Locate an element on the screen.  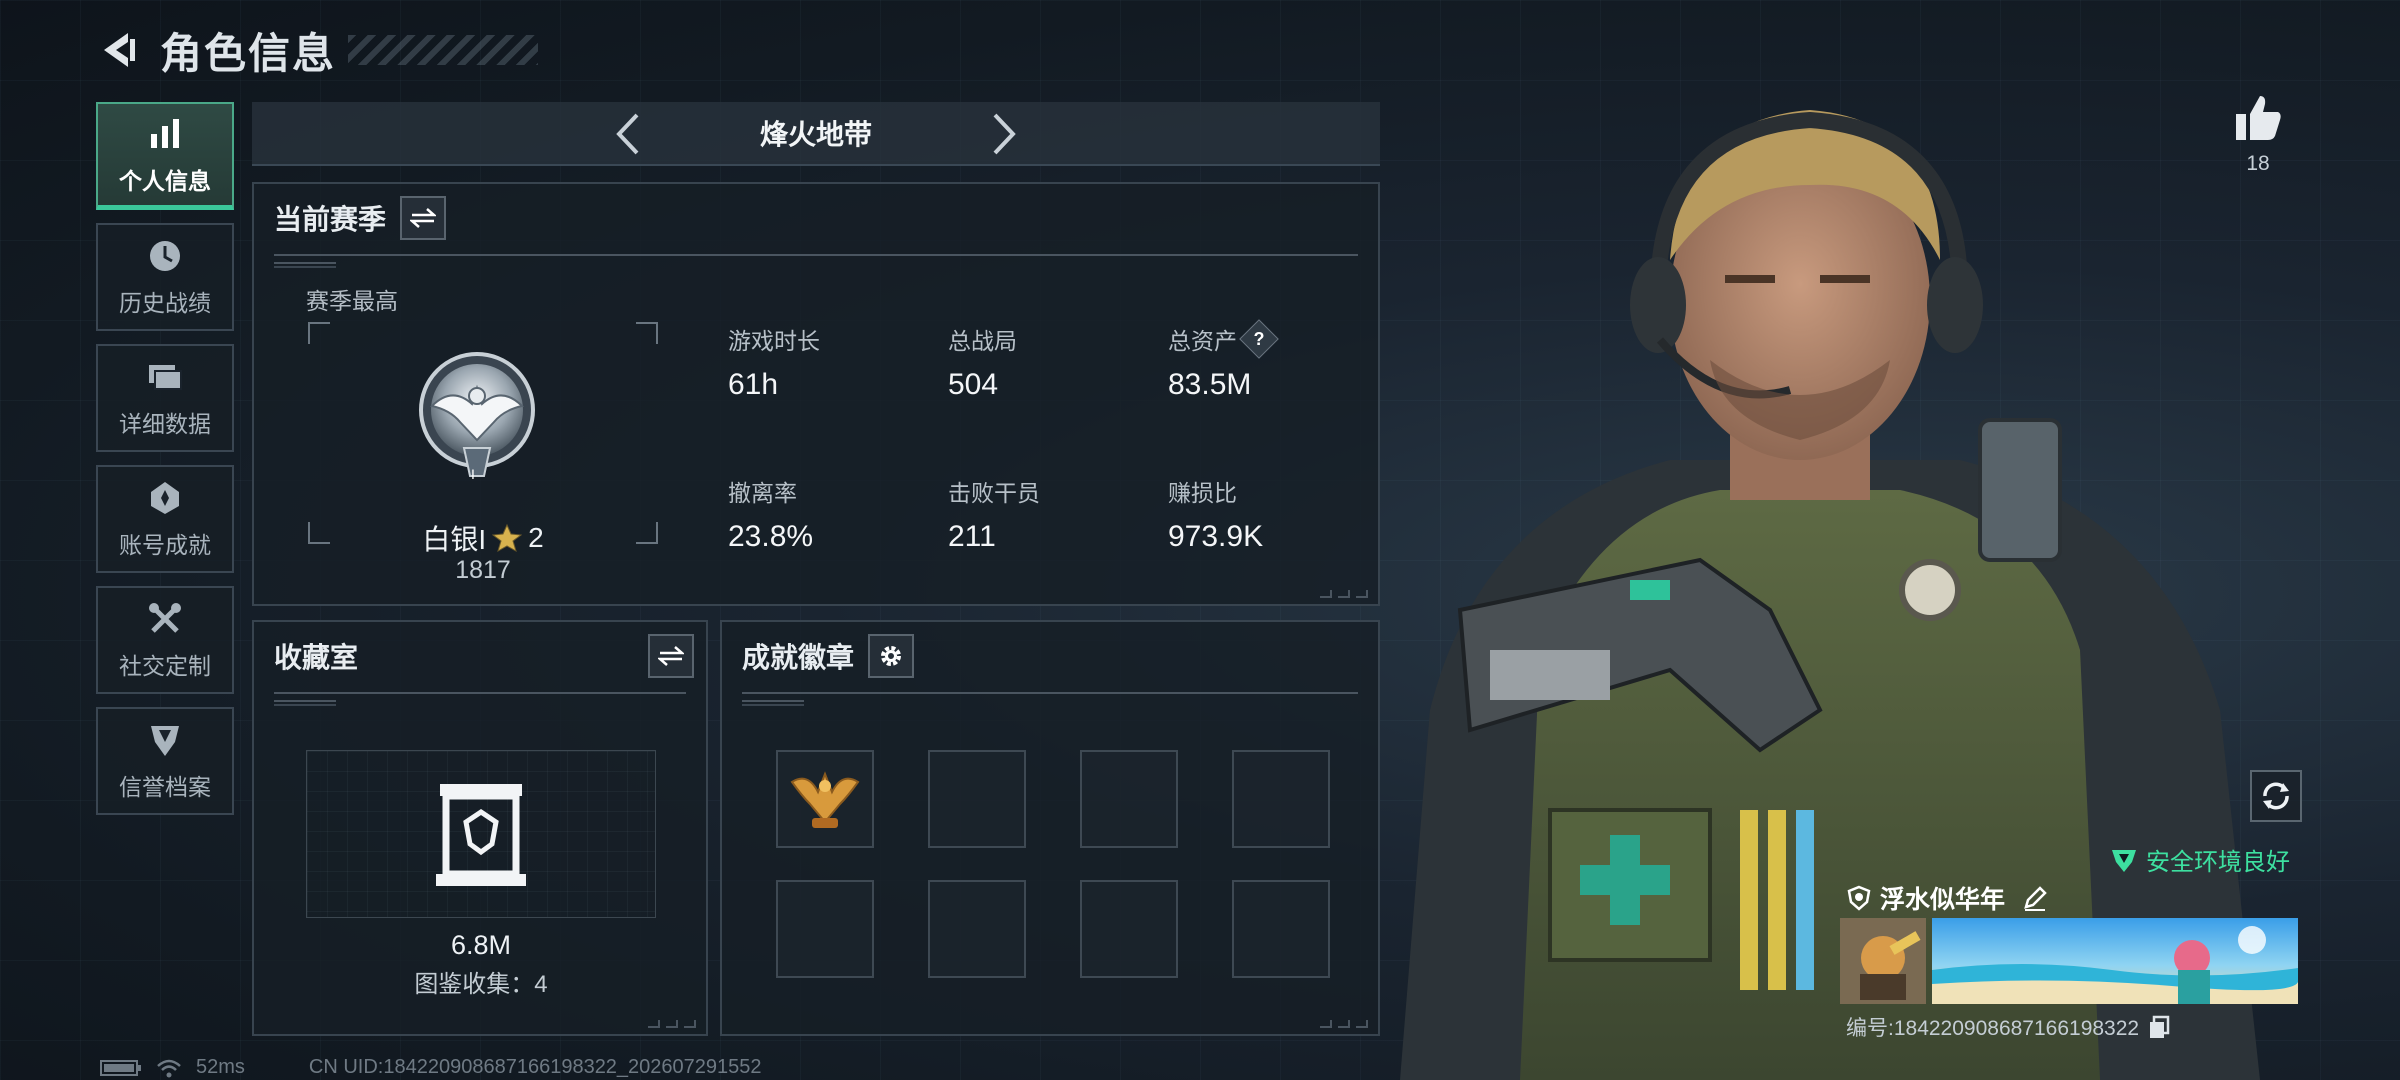
badges-settings-button is located at coordinates (891, 656).